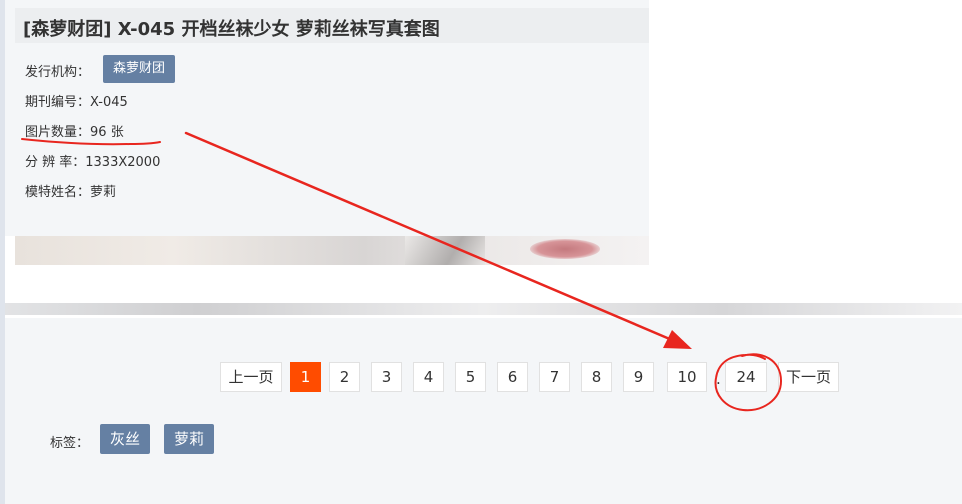 Image resolution: width=962 pixels, height=504 pixels. Describe the element at coordinates (251, 377) in the screenshot. I see `prev-page-button: 上一页` at that location.